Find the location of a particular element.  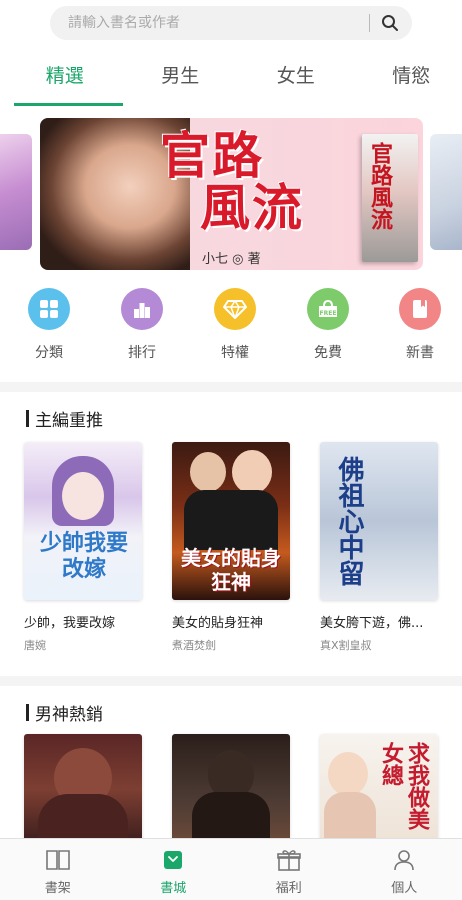

book-cover: 美女的貼身狂神 is located at coordinates (231, 521).